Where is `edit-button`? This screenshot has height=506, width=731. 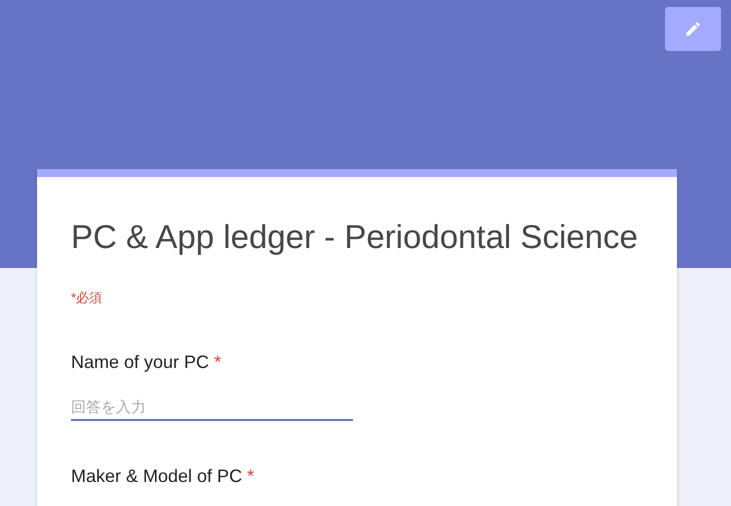
edit-button is located at coordinates (693, 29).